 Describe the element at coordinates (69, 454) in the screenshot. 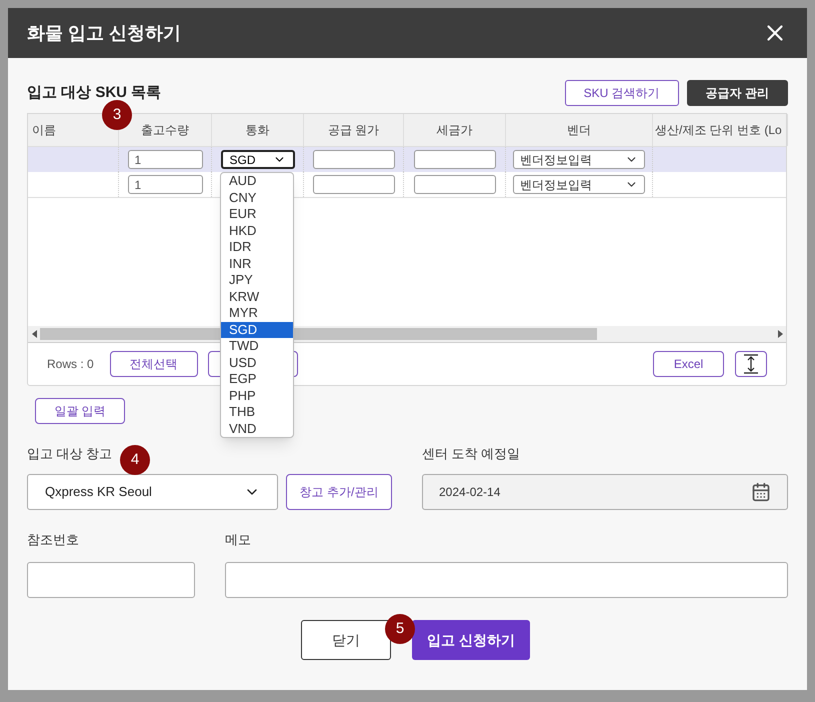

I see `field-label: 입고 대상 창고` at that location.